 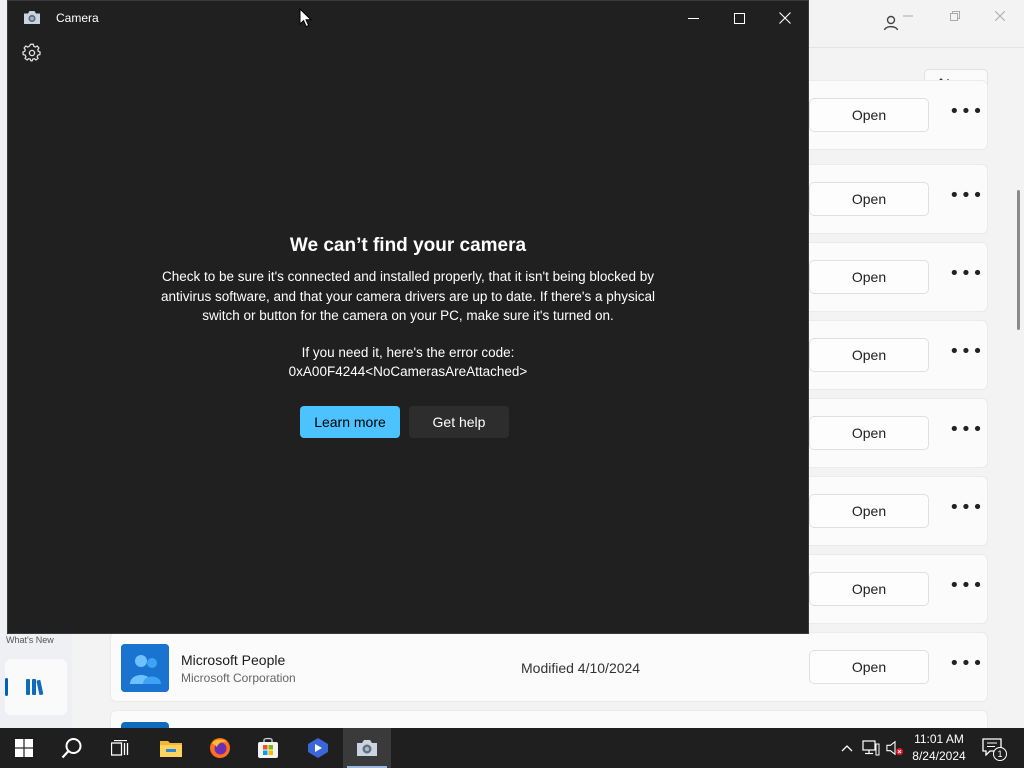 I want to click on microsoft-store-button, so click(x=268, y=748).